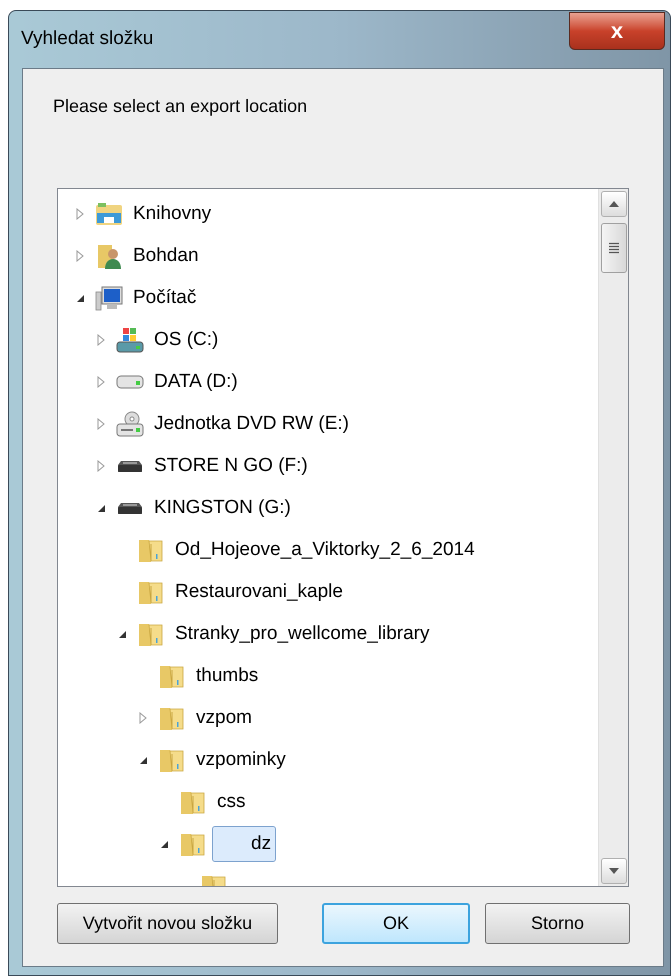 Image resolution: width=671 pixels, height=976 pixels. Describe the element at coordinates (241, 760) in the screenshot. I see `tree-item: vzpominky` at that location.